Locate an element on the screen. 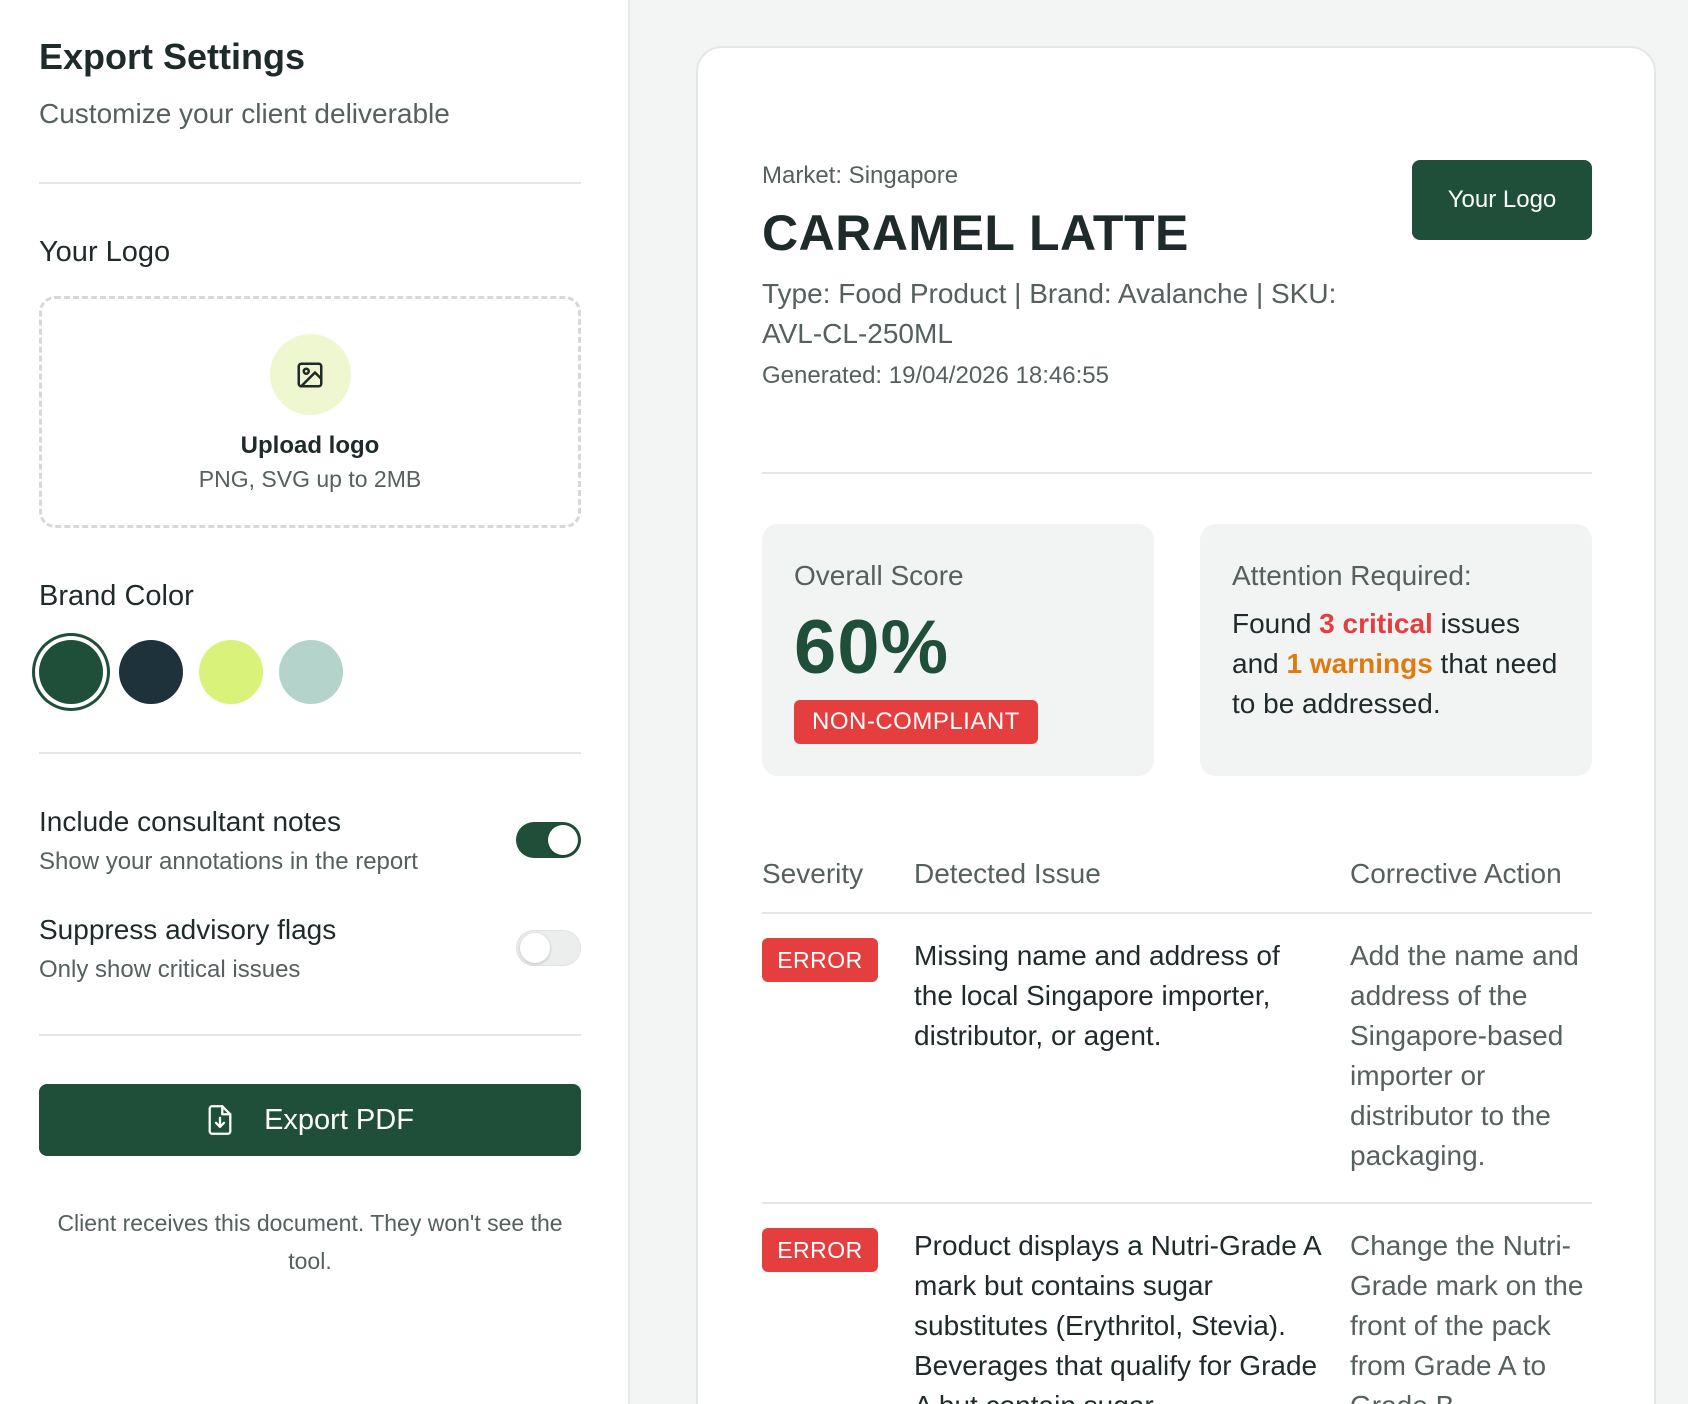  suppress-advisory-toggle is located at coordinates (548, 948).